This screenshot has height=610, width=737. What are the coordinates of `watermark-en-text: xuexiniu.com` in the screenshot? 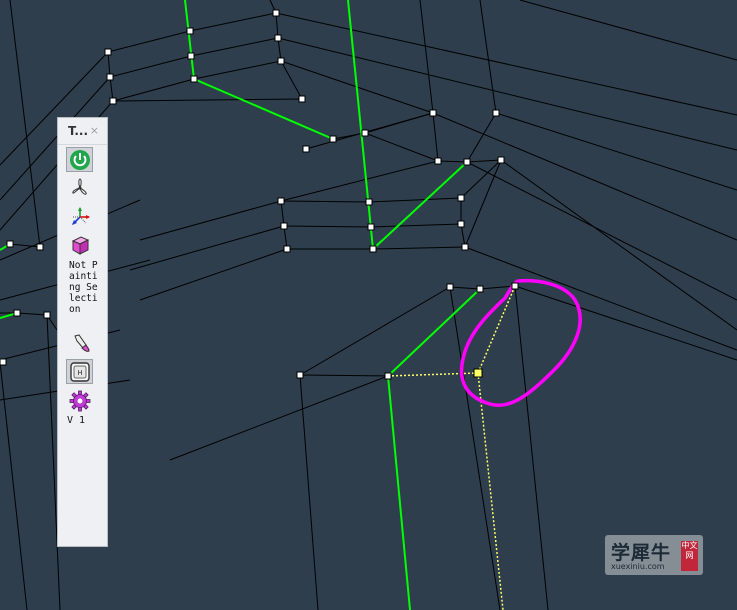 It's located at (638, 566).